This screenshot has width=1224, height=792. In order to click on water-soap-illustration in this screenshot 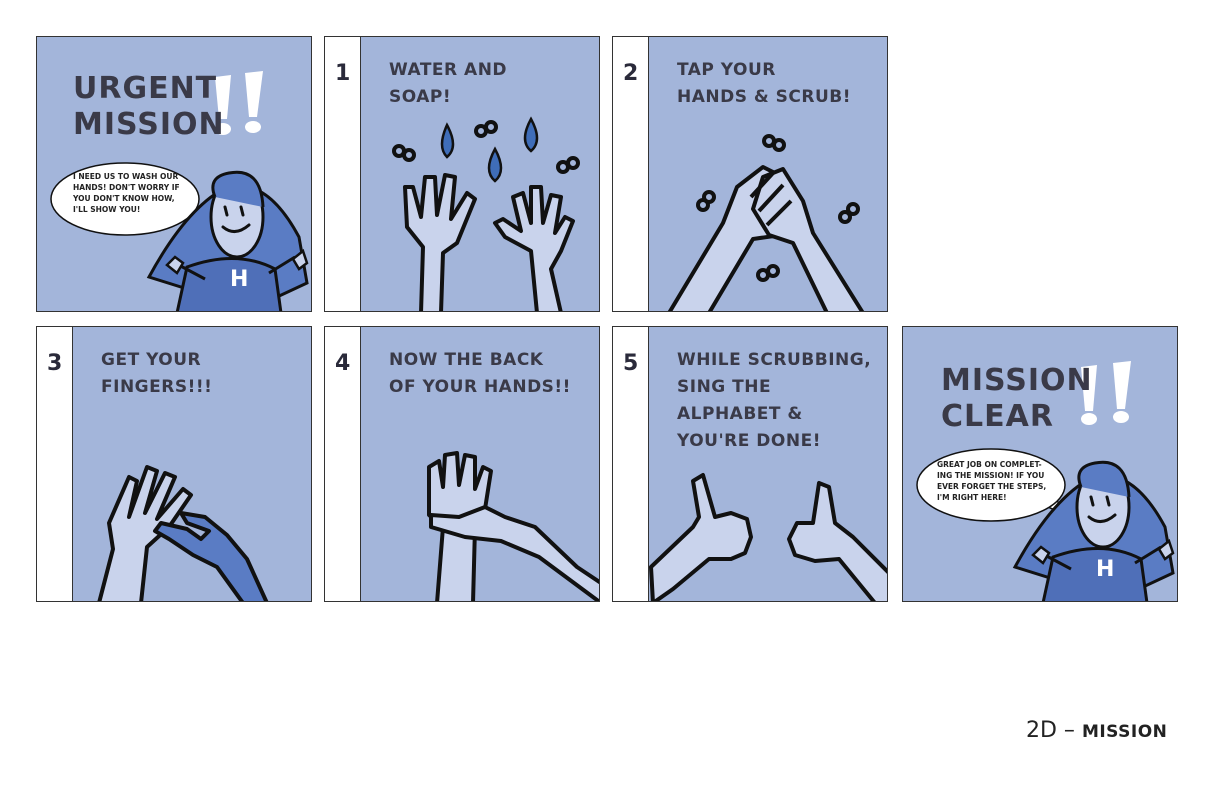, I will do `click(486, 213)`.